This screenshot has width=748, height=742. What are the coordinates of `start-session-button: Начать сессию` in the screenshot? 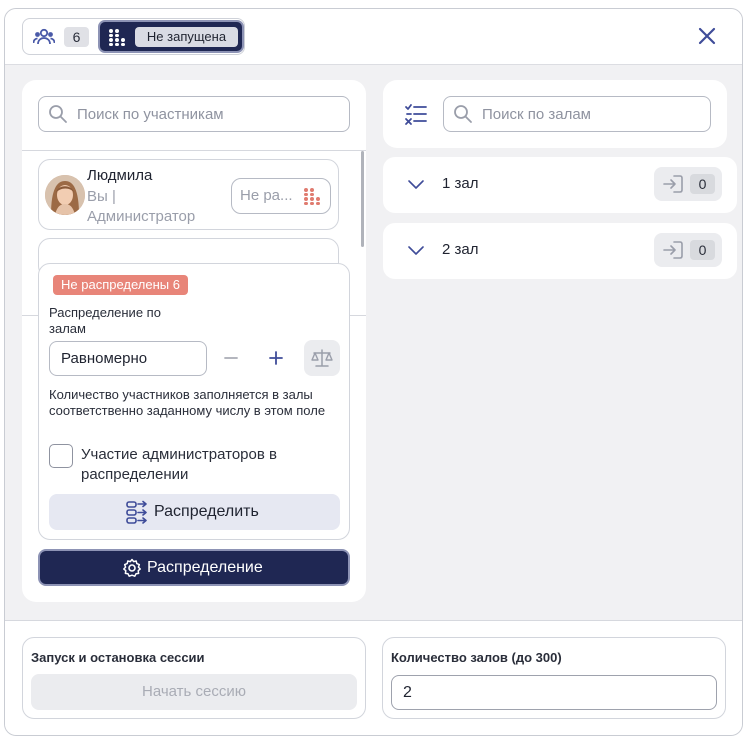 It's located at (194, 692).